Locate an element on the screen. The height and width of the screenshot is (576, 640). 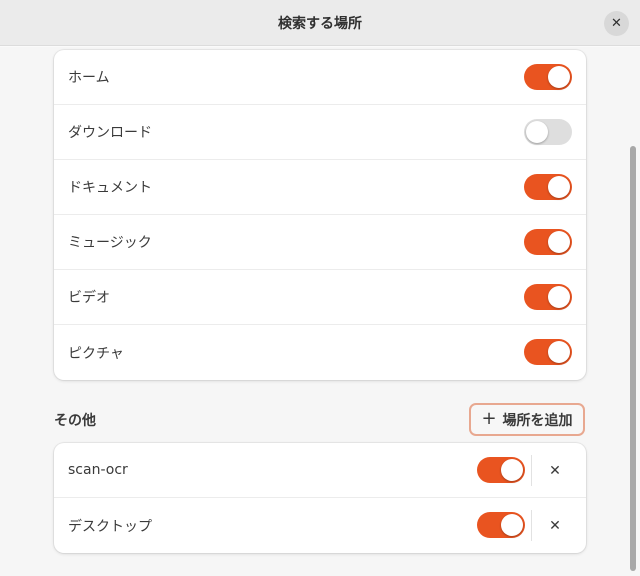
location-row-music: ミュージック is located at coordinates (320, 242).